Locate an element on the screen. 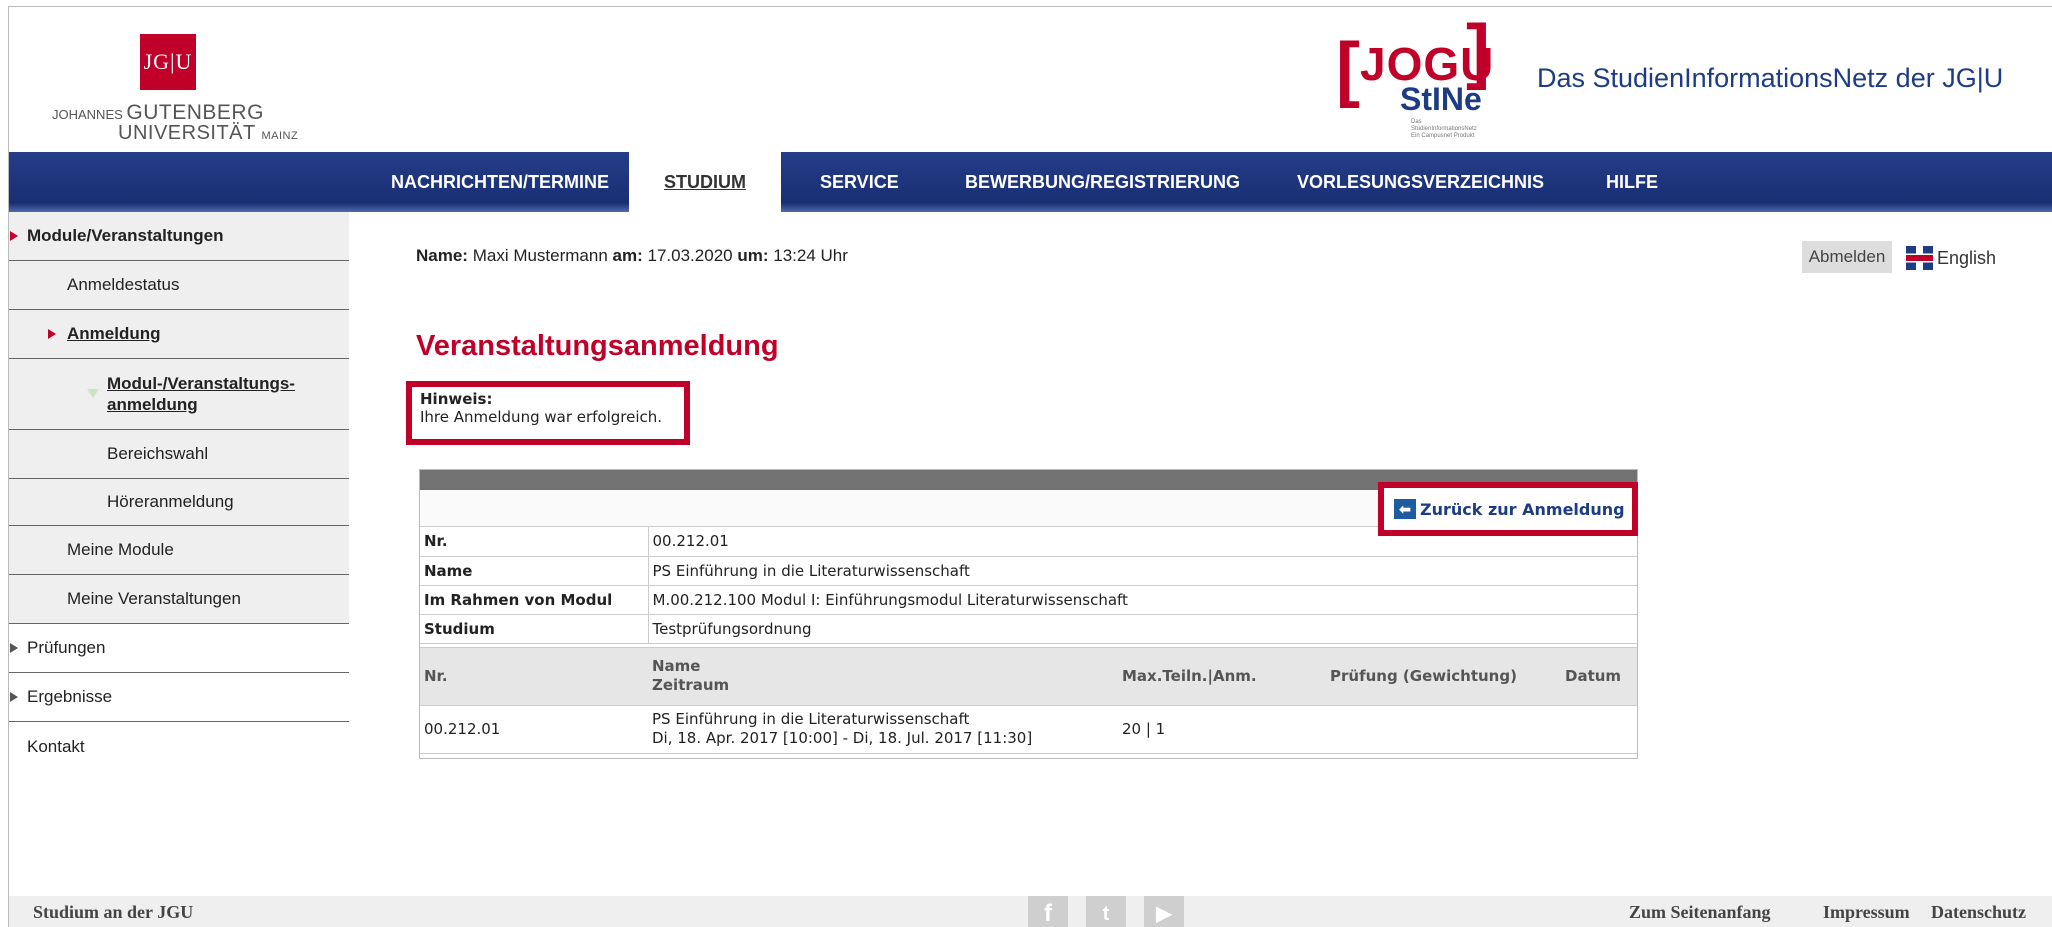 The width and height of the screenshot is (2052, 927). info-key: Name is located at coordinates (534, 571).